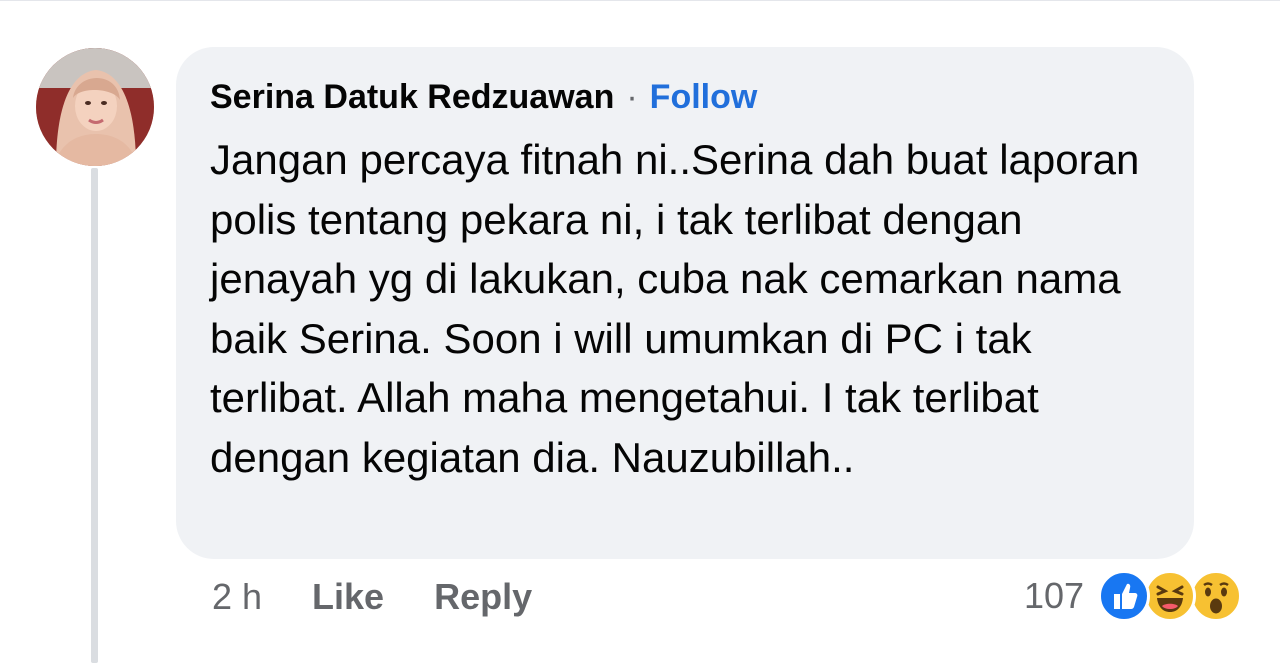  Describe the element at coordinates (397, 597) in the screenshot. I see `comment-actions: 2 h Like Reply` at that location.